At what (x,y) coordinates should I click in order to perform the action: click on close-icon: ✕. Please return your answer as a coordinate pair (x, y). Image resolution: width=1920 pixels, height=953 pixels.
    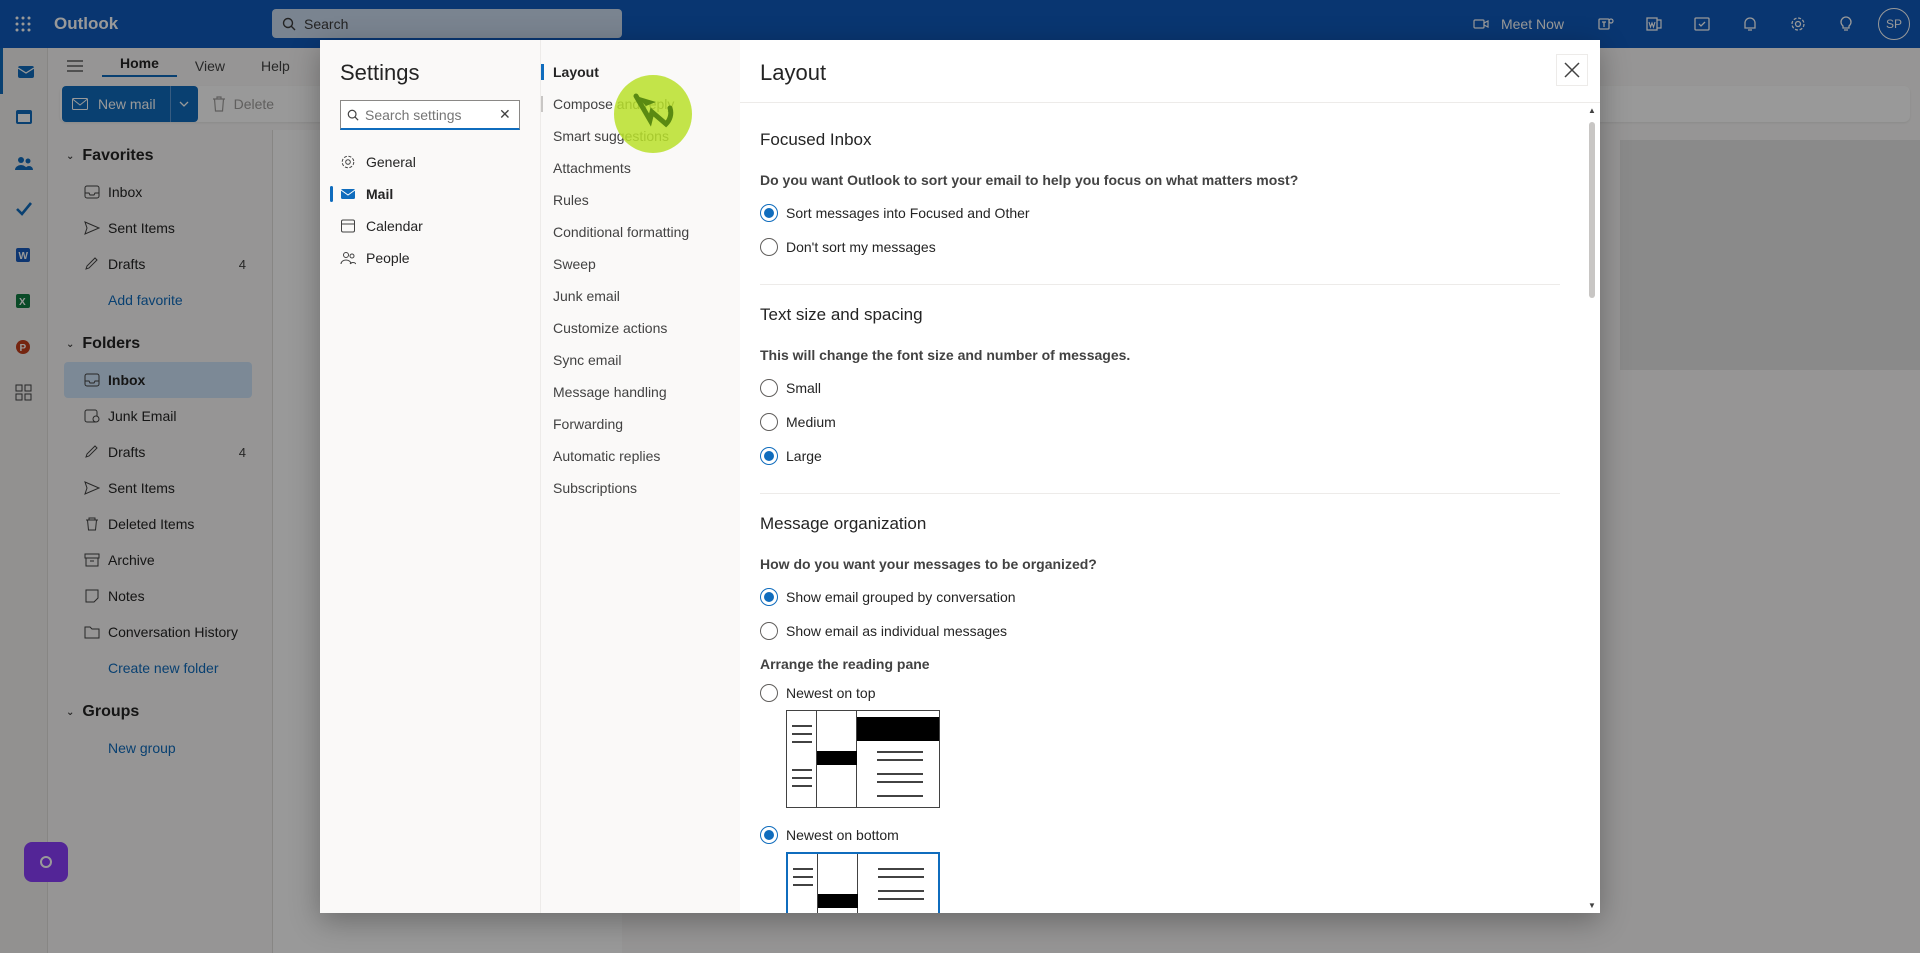
    Looking at the image, I should click on (505, 114).